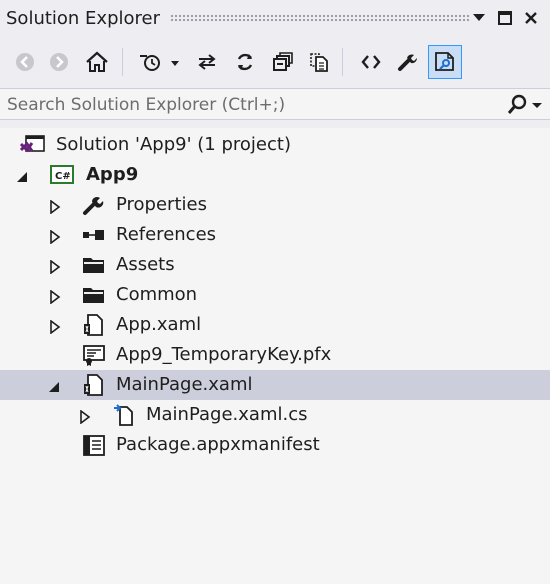  I want to click on search-box, so click(275, 104).